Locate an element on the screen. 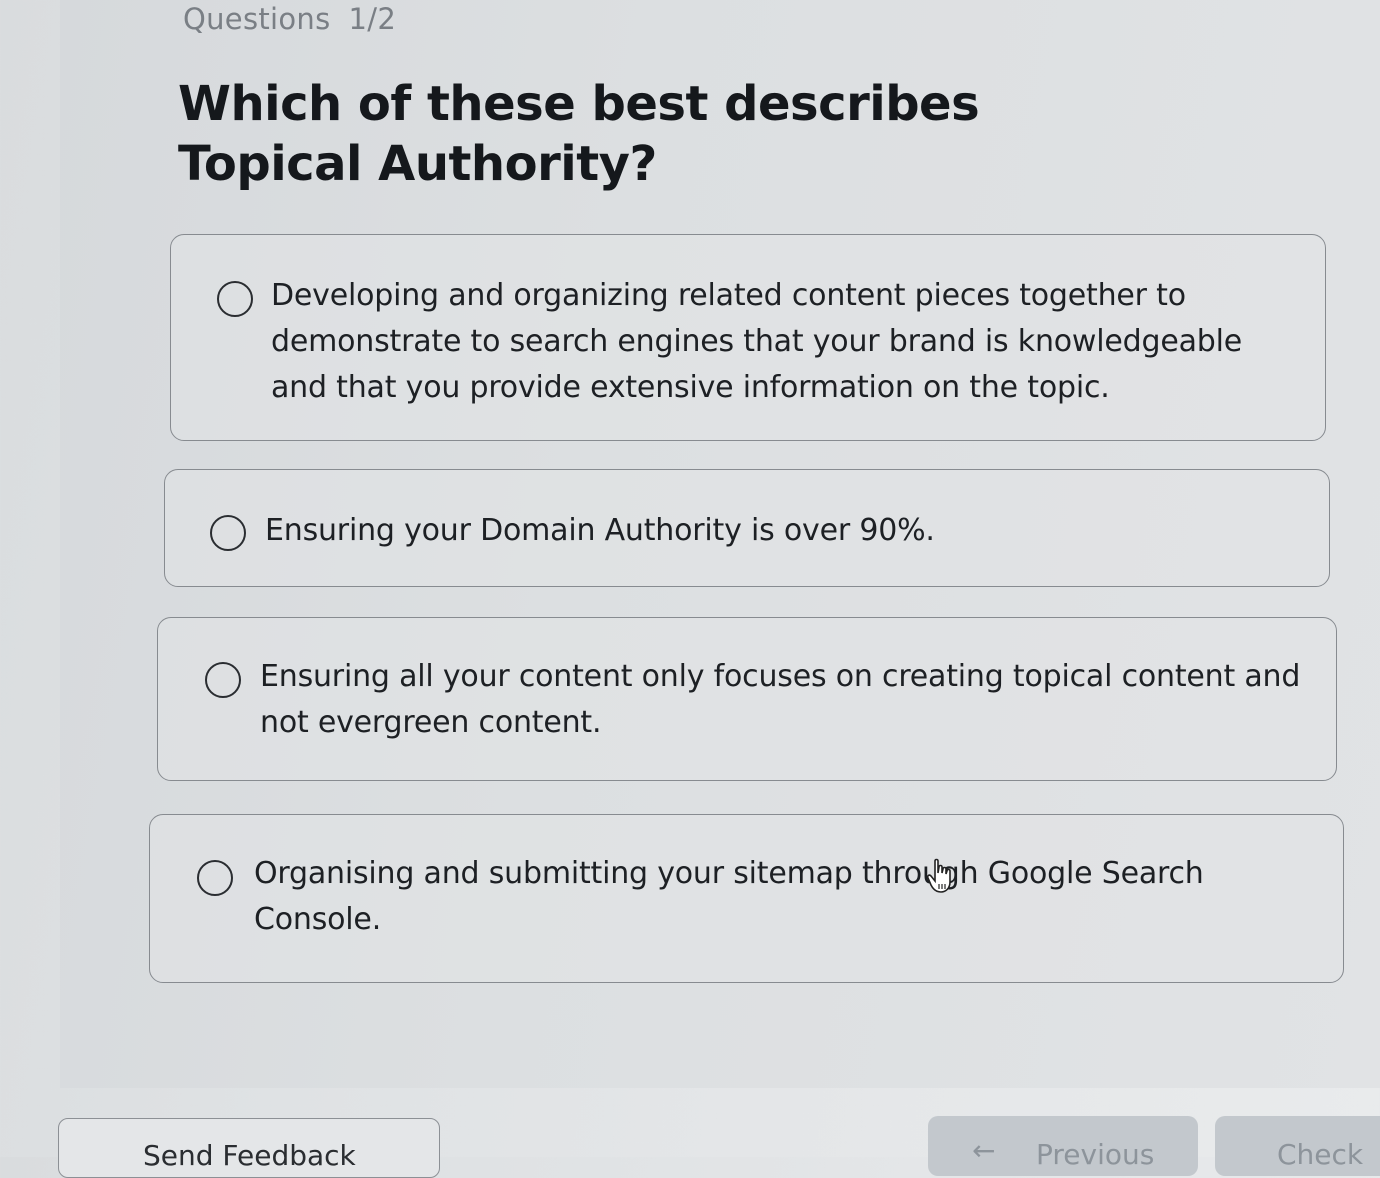 The image size is (1380, 1178). progress-label: Questions is located at coordinates (257, 19).